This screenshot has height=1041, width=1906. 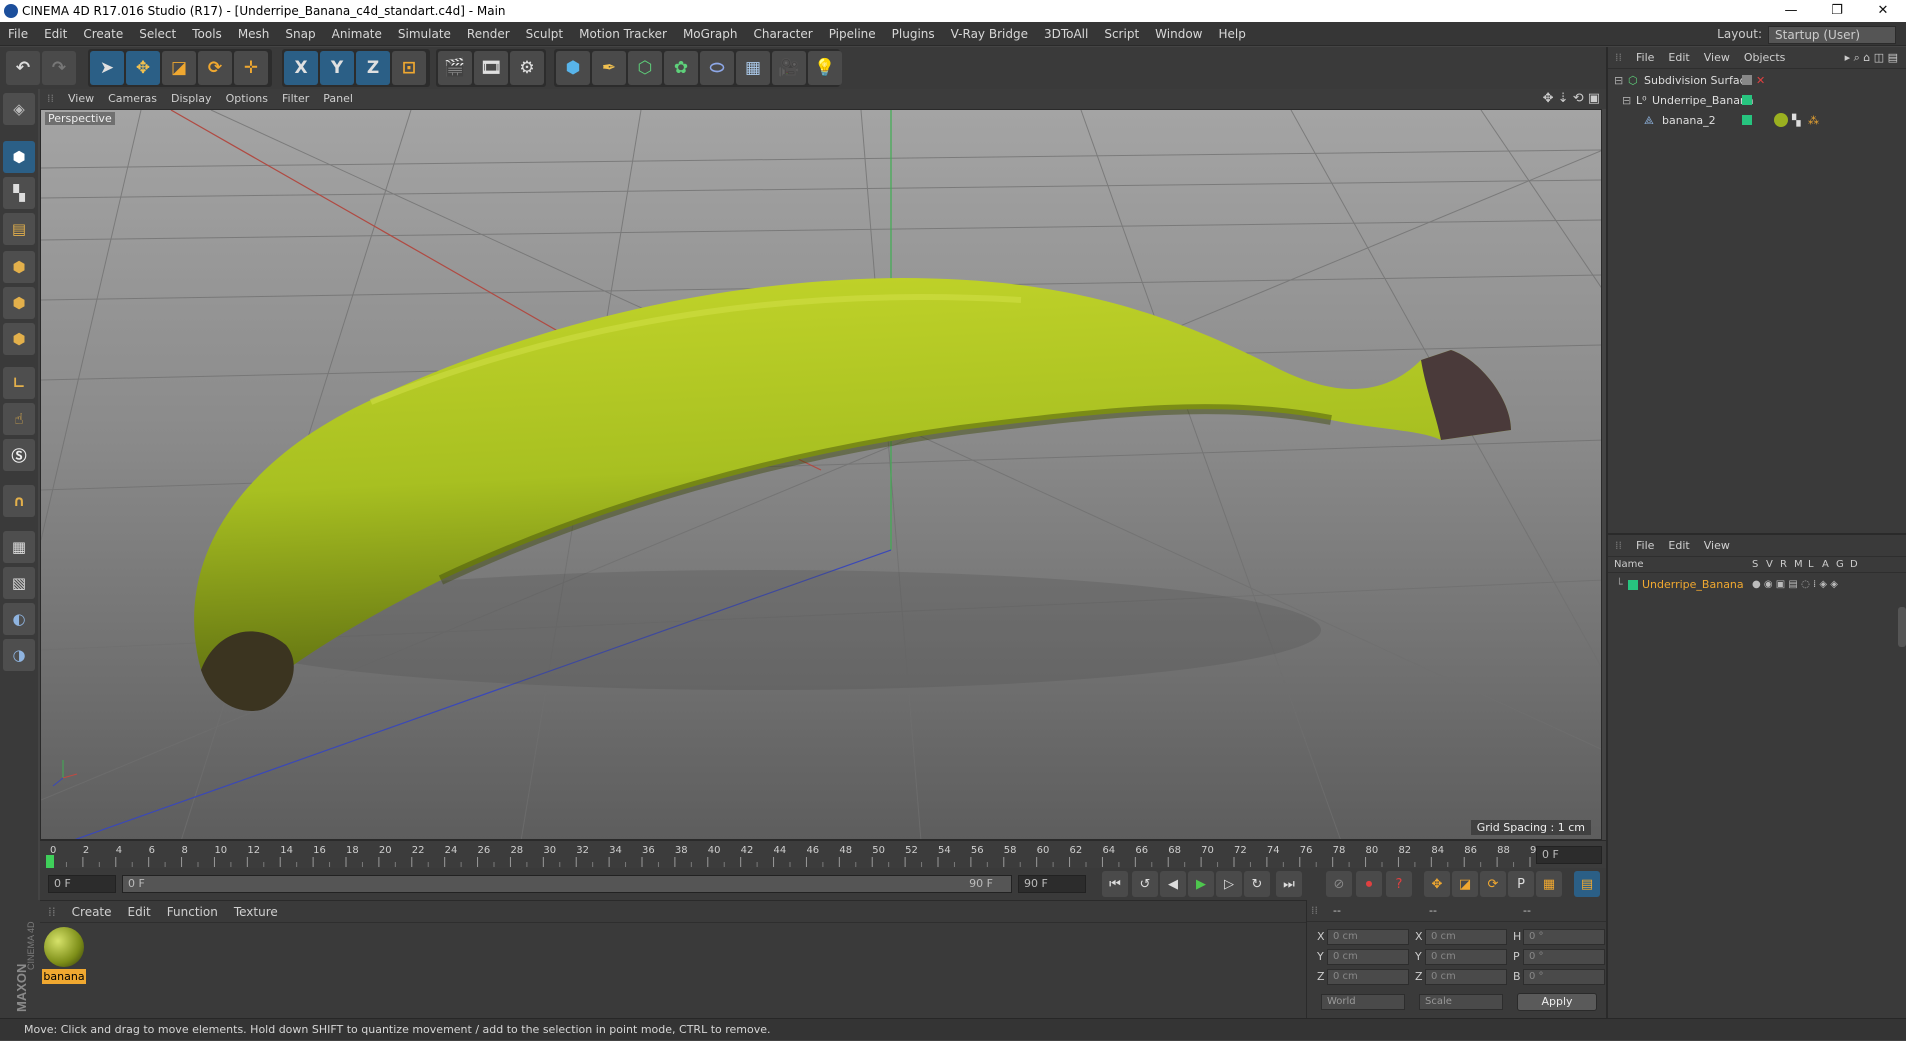 I want to click on material-menu-create: Create, so click(x=92, y=912).